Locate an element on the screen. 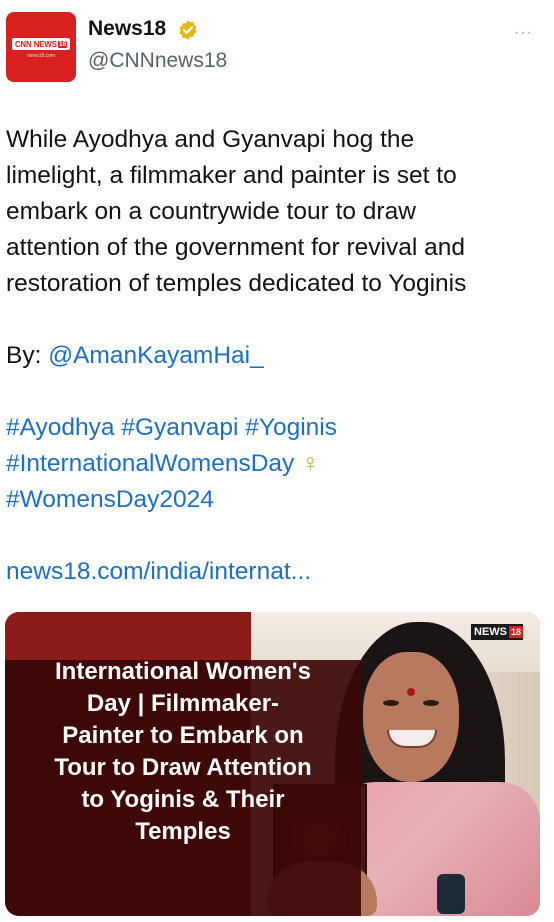 Image resolution: width=554 pixels, height=922 pixels. tweet-text-line: embark on a countrywide tour to draw is located at coordinates (211, 211).